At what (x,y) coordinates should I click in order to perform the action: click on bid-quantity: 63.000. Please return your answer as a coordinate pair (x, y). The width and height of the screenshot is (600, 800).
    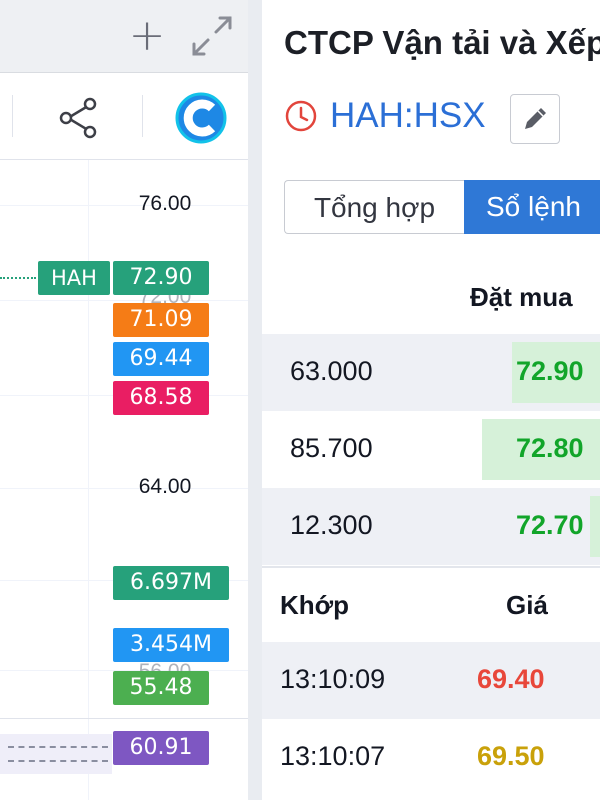
    Looking at the image, I should click on (331, 371).